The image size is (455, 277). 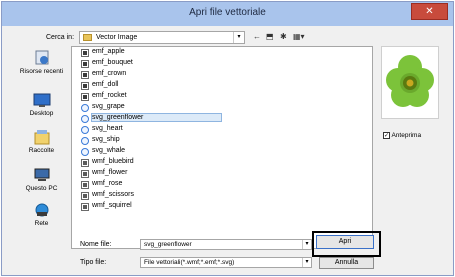 I want to click on close-button: ✕, so click(x=429, y=11).